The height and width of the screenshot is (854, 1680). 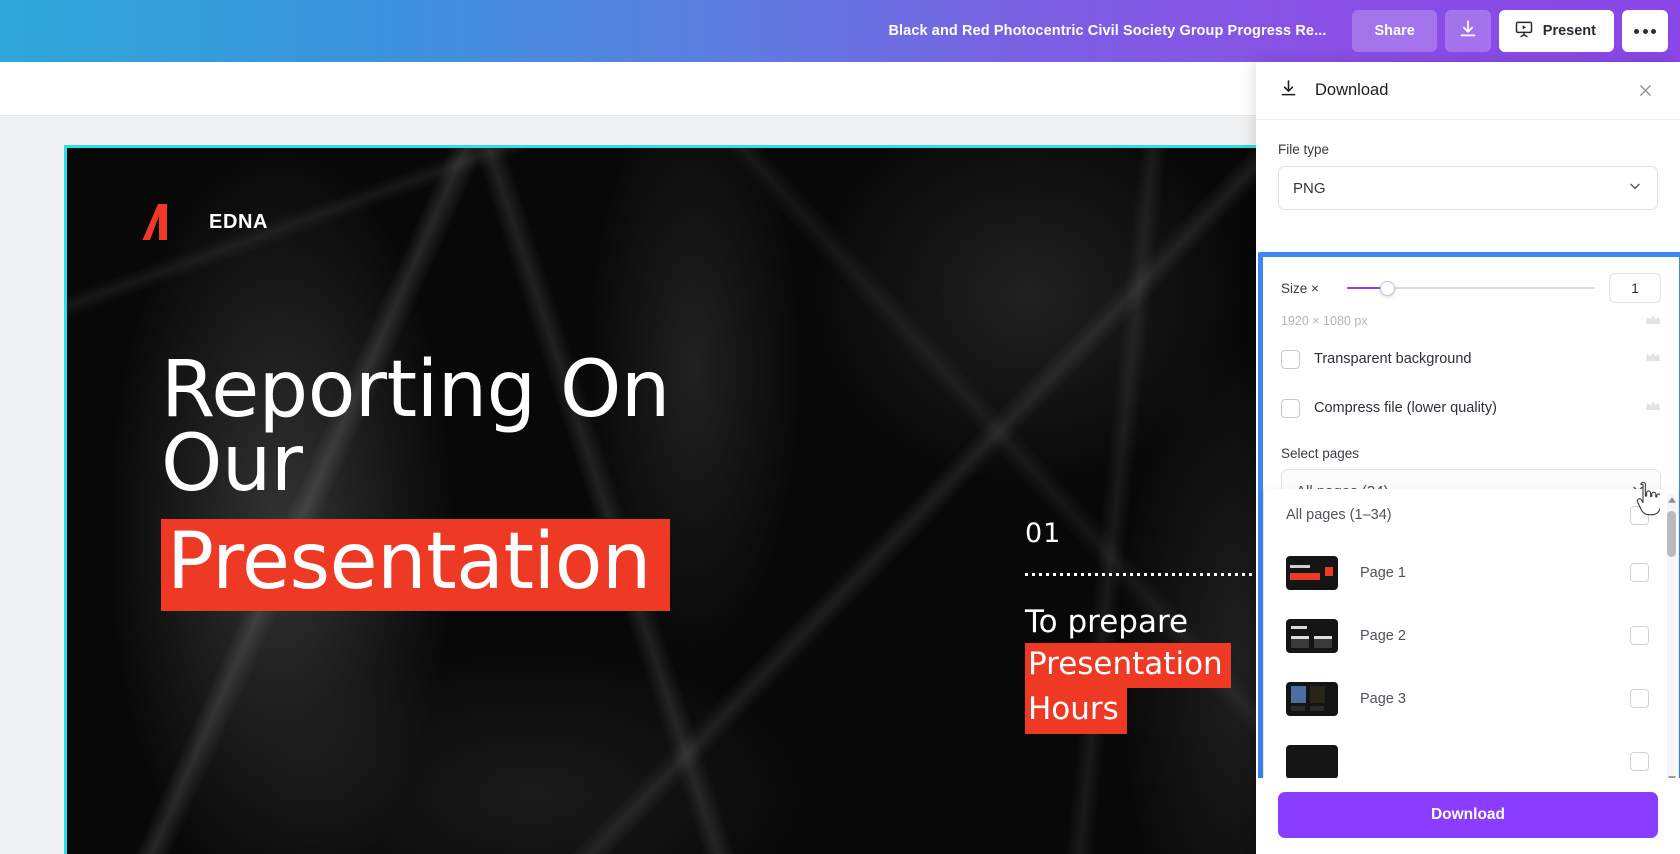 I want to click on transparent-background-label: Transparent background, so click(x=1393, y=359).